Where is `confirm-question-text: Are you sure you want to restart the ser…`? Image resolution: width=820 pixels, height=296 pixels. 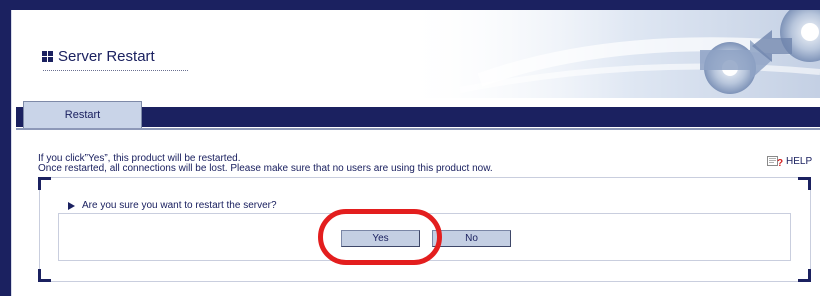
confirm-question-text: Are you sure you want to restart the ser… is located at coordinates (179, 205).